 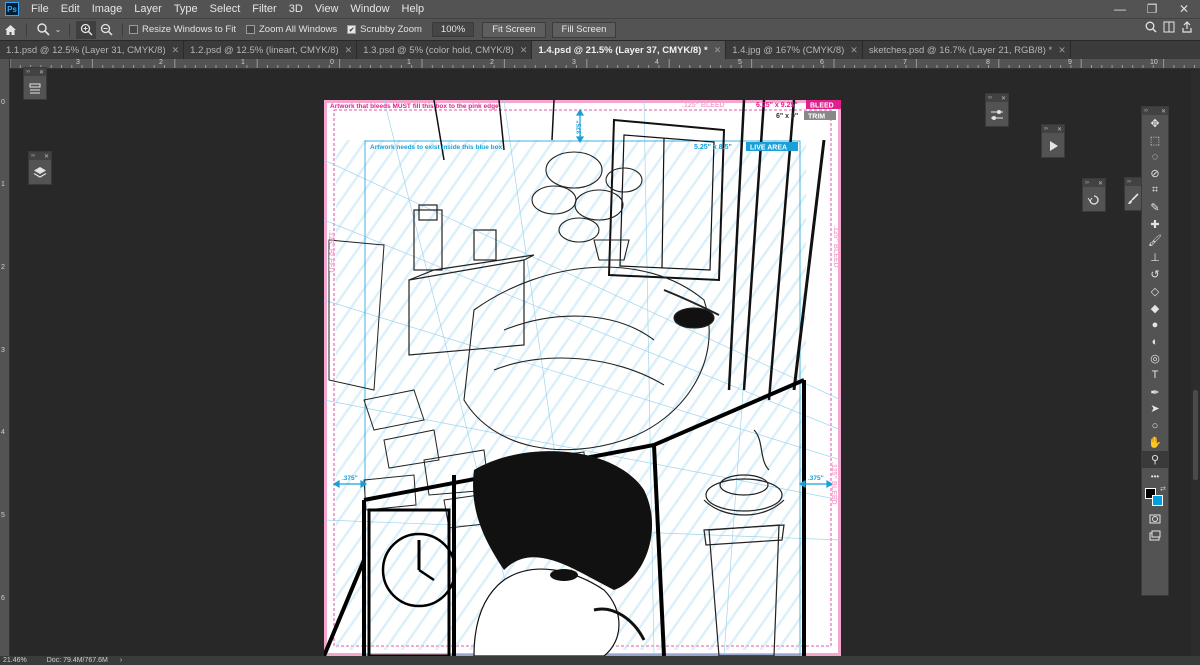 What do you see at coordinates (40, 172) in the screenshot?
I see `layers-icon` at bounding box center [40, 172].